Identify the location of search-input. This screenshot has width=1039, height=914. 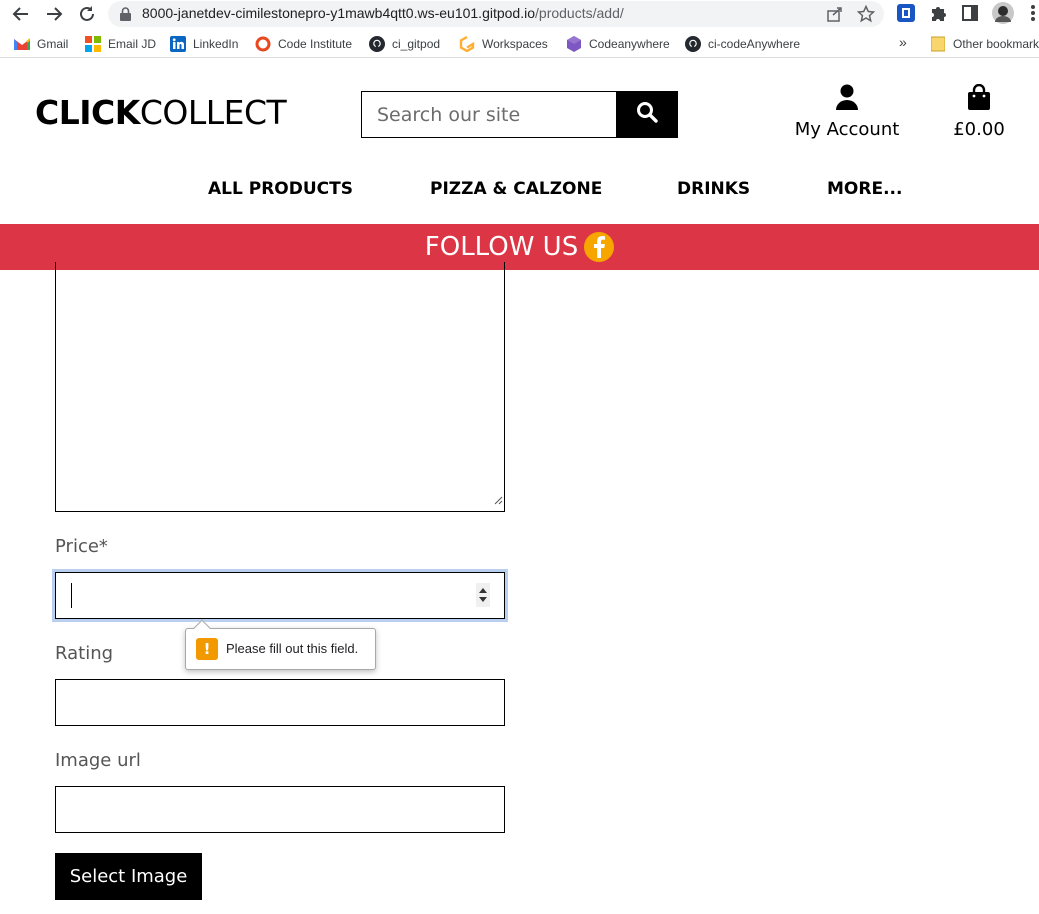
(489, 114).